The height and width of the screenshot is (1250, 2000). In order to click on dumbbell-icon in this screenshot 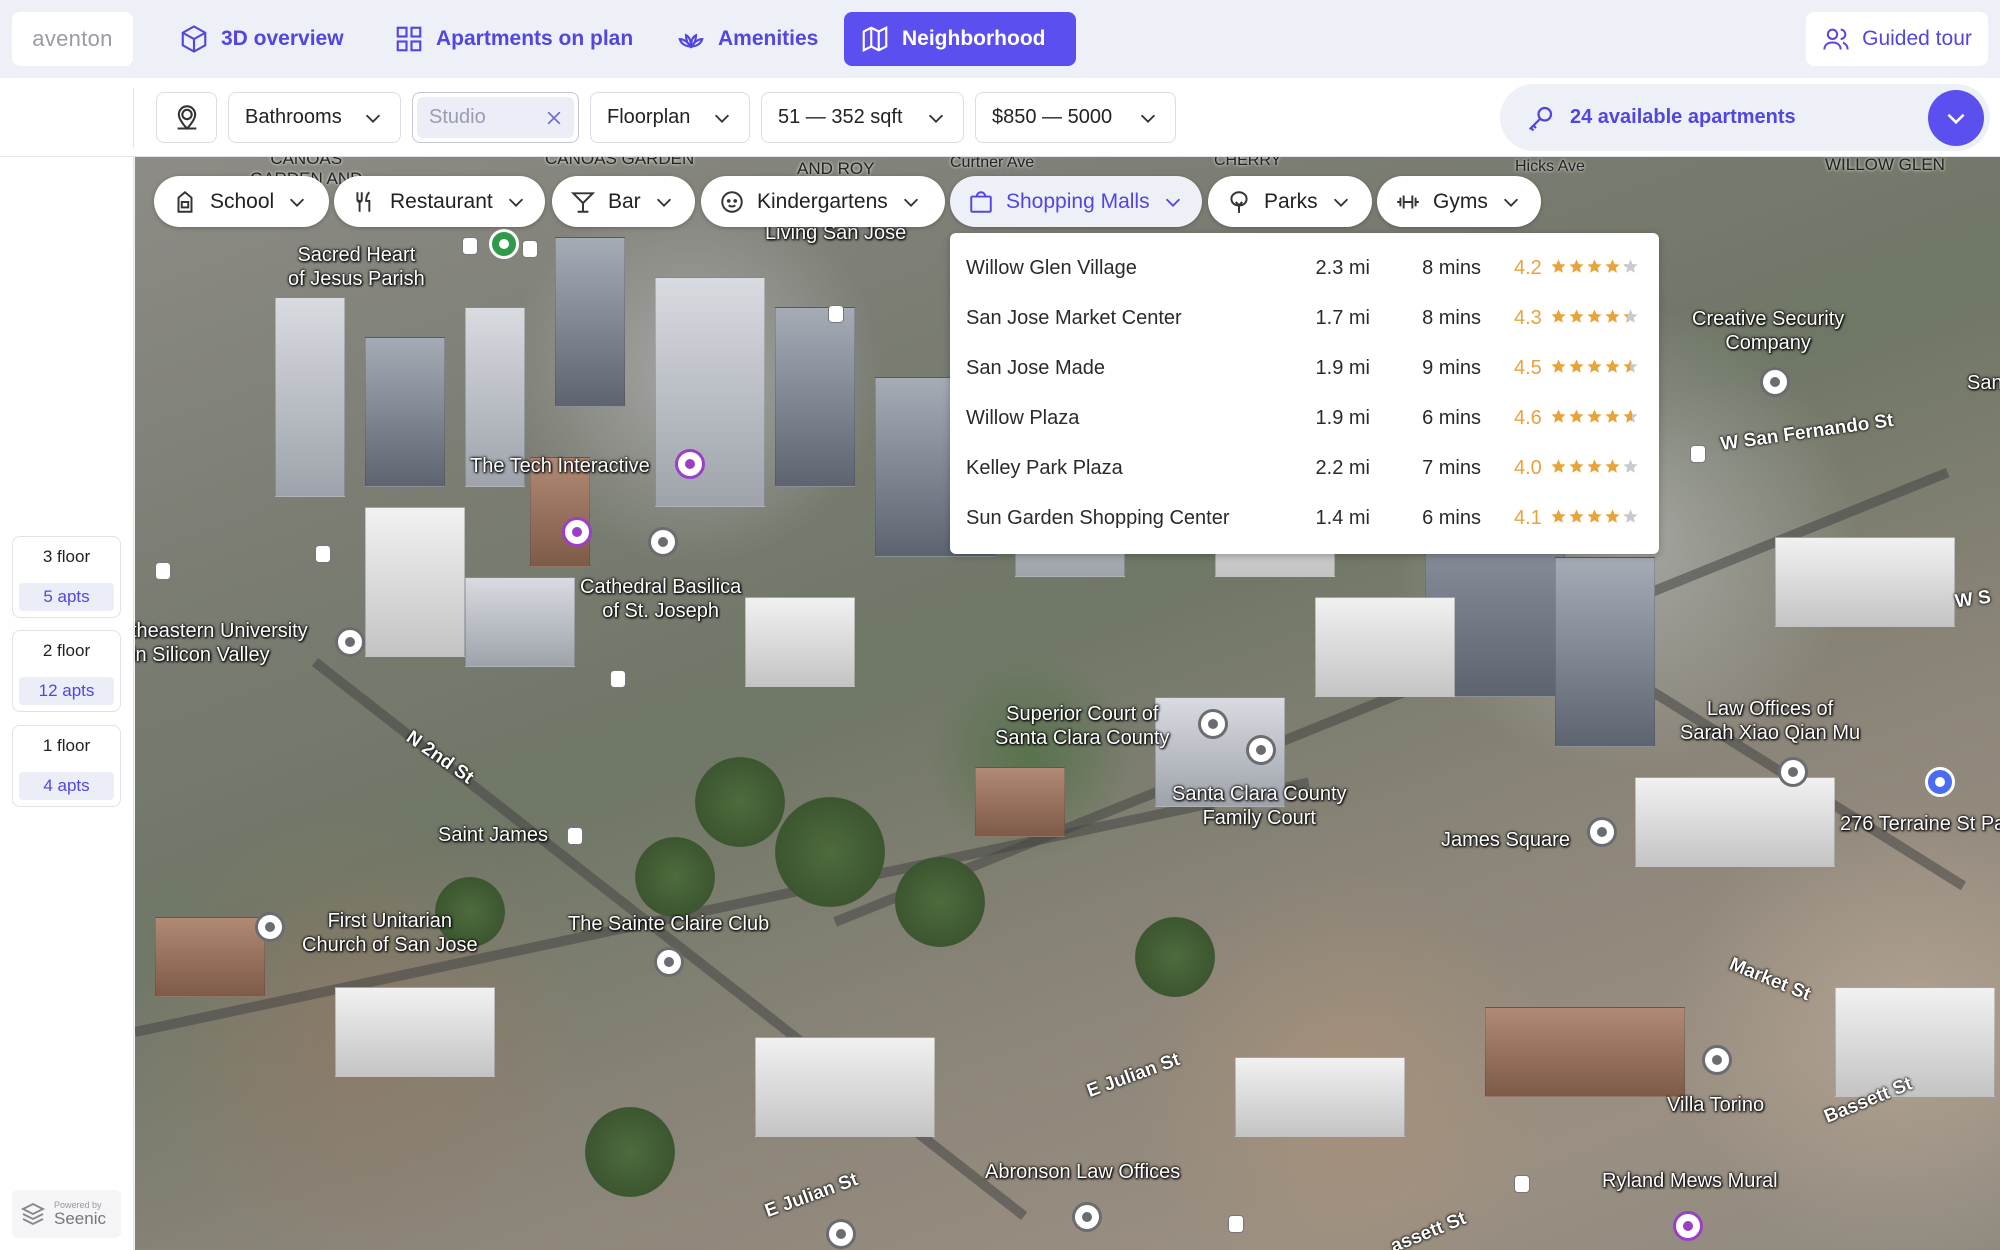, I will do `click(1408, 201)`.